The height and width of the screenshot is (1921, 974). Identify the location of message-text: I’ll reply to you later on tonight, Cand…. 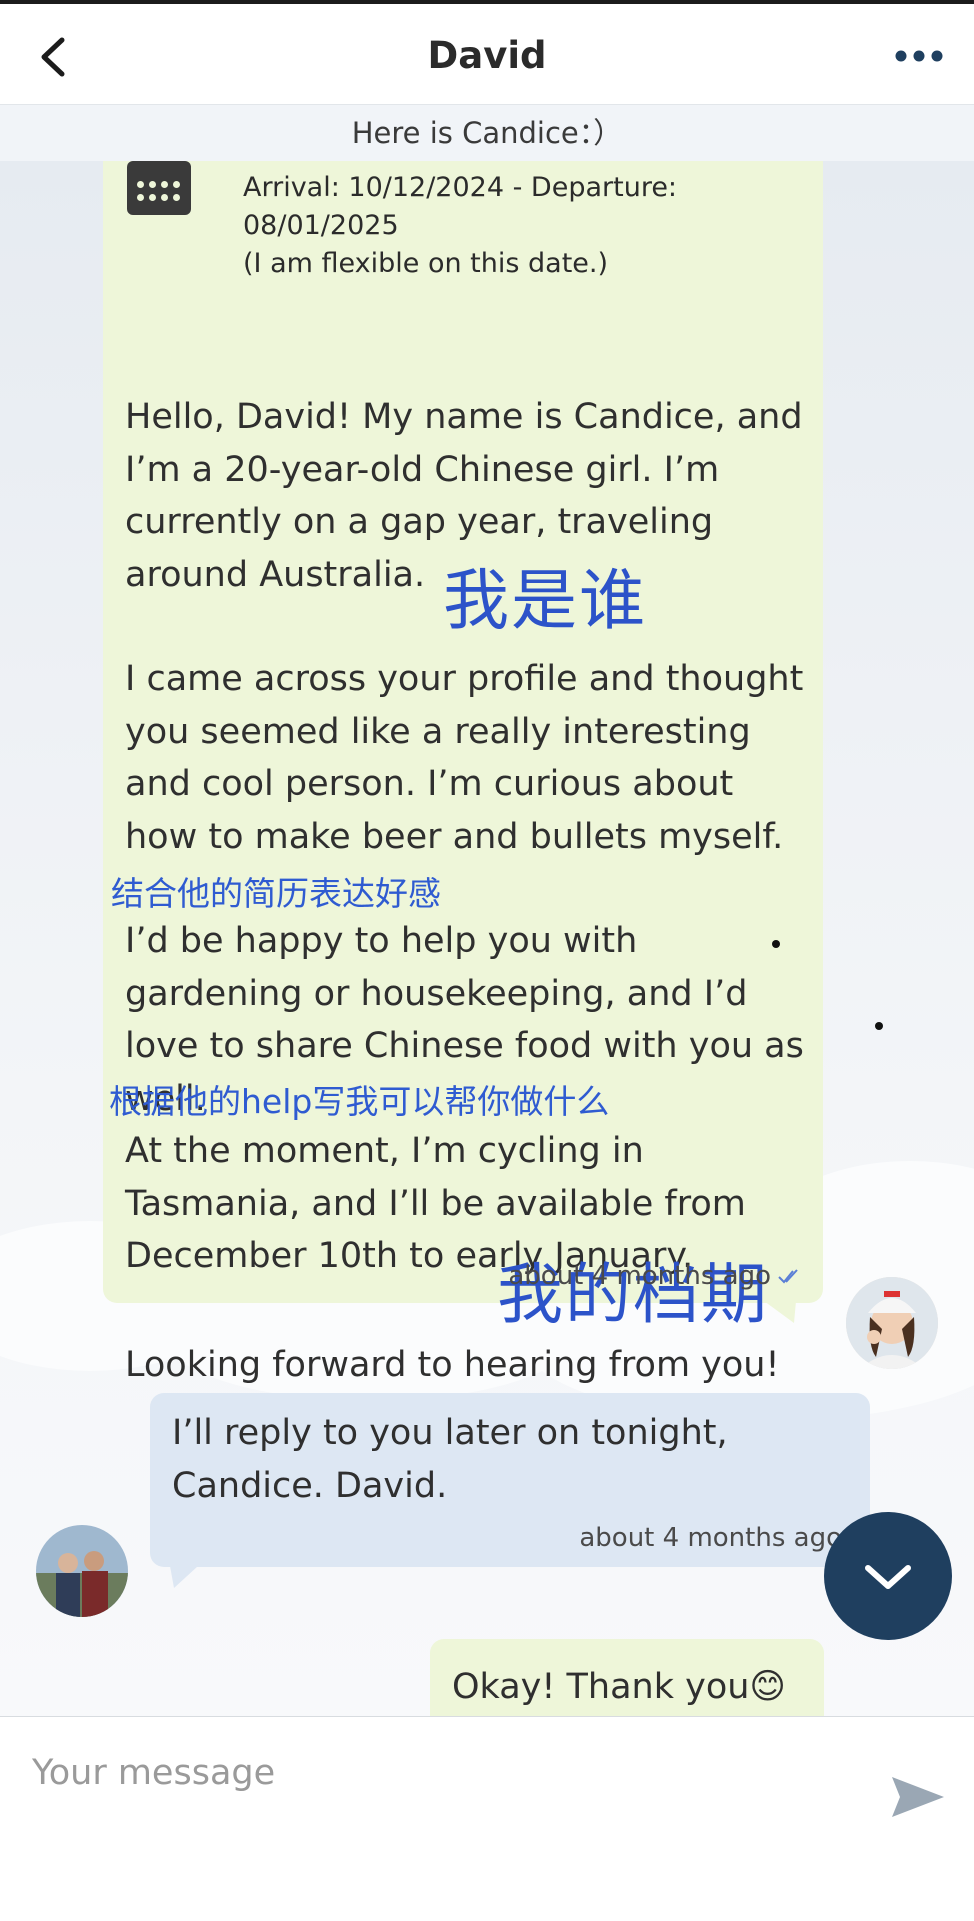
(450, 1459).